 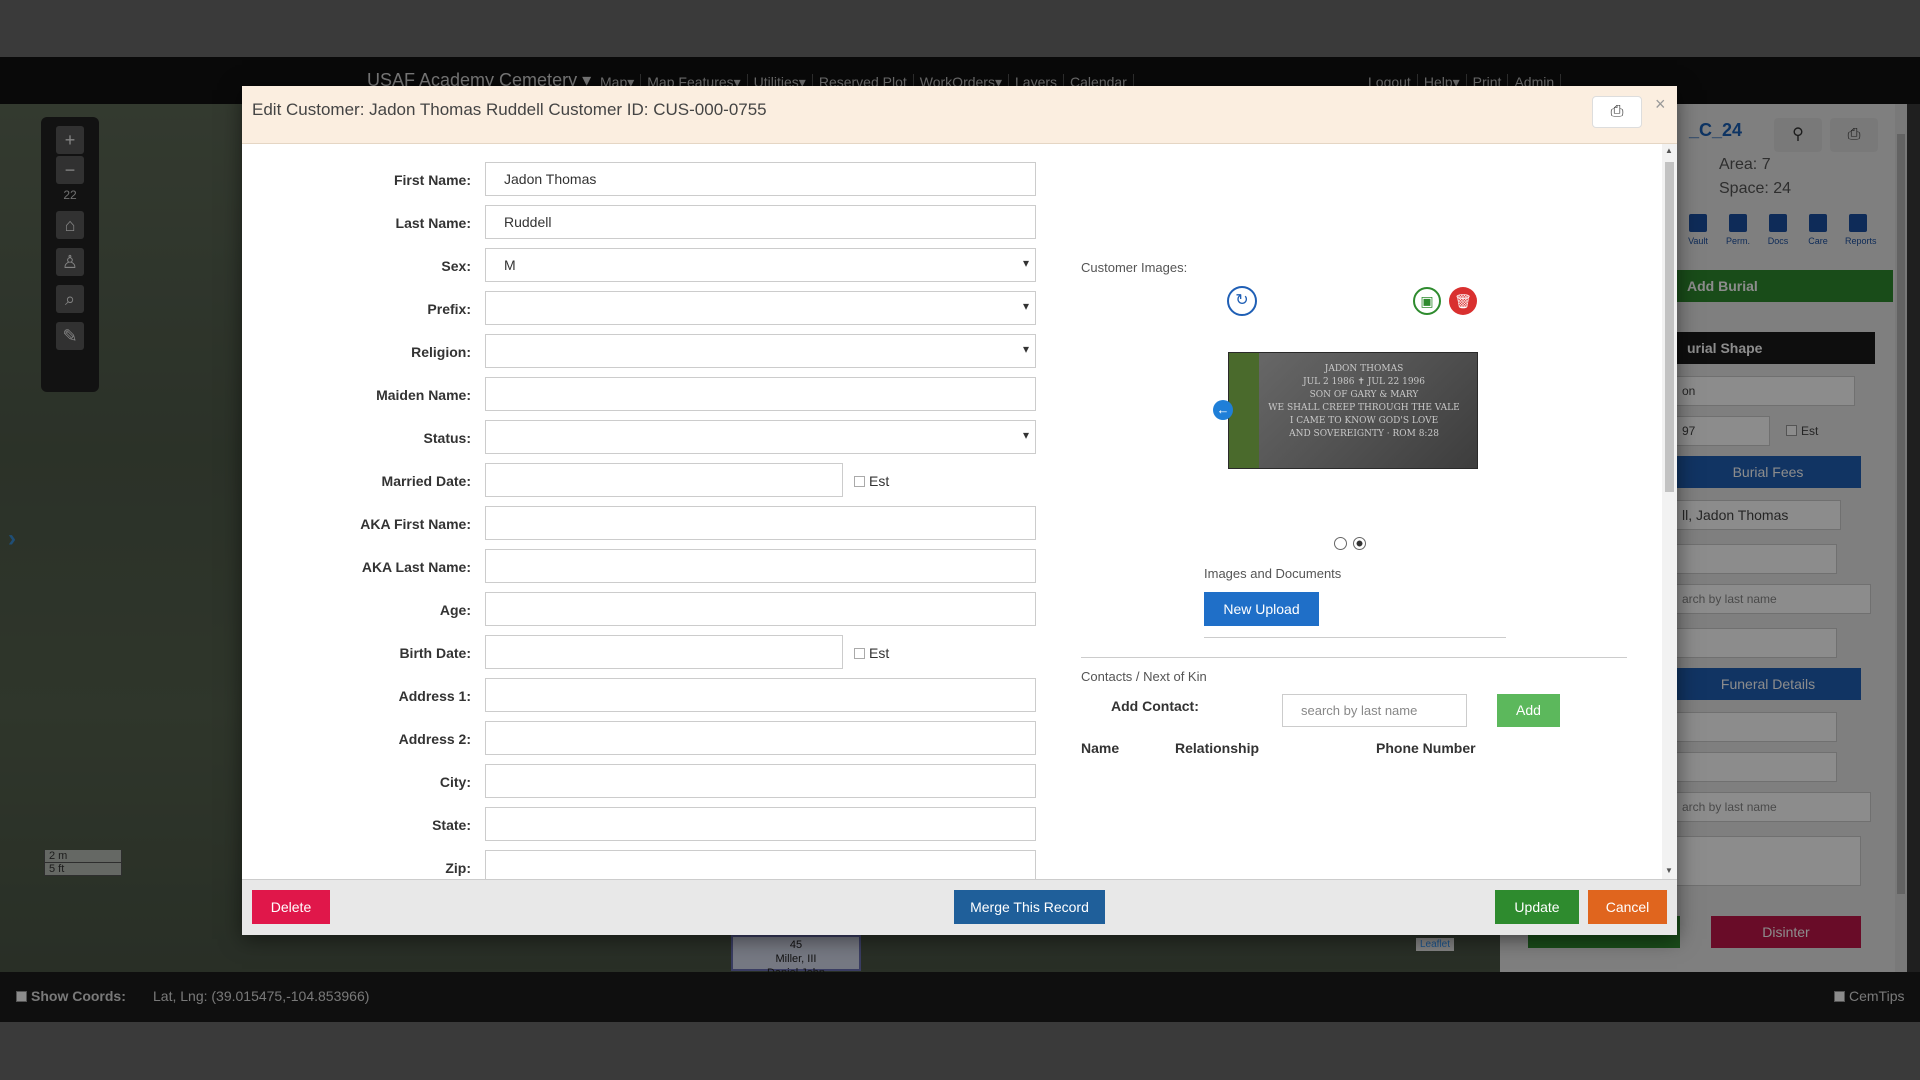 I want to click on status-row: Status:, so click(x=642, y=437).